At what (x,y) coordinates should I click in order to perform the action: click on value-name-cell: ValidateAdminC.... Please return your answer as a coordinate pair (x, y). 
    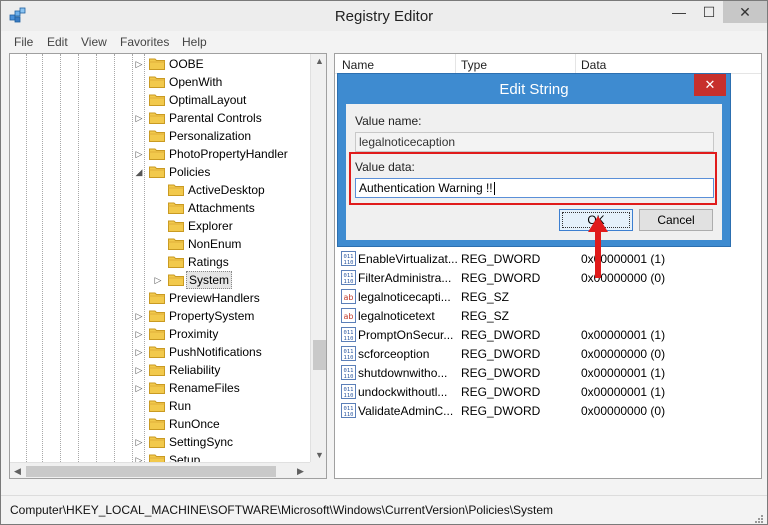
    Looking at the image, I should click on (406, 411).